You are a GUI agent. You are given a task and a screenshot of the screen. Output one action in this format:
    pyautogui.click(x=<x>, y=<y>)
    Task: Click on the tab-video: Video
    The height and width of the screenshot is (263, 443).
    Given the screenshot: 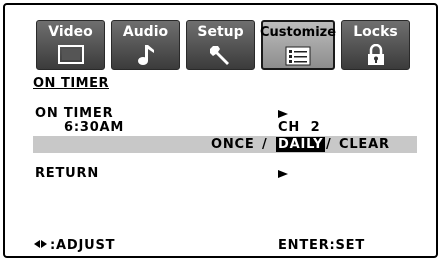 What is the action you would take?
    pyautogui.click(x=70, y=45)
    